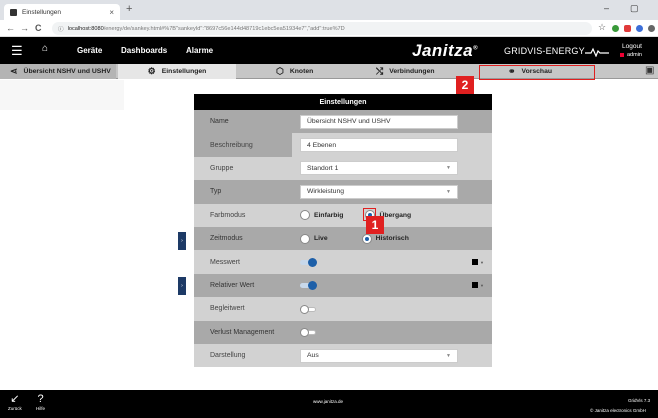 This screenshot has width=658, height=418. What do you see at coordinates (17, 51) in the screenshot?
I see `menu-icon: ☰` at bounding box center [17, 51].